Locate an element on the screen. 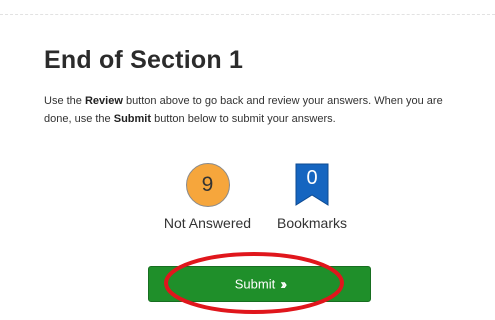 This screenshot has width=495, height=320. submit-button-label: Submit is located at coordinates (255, 284).